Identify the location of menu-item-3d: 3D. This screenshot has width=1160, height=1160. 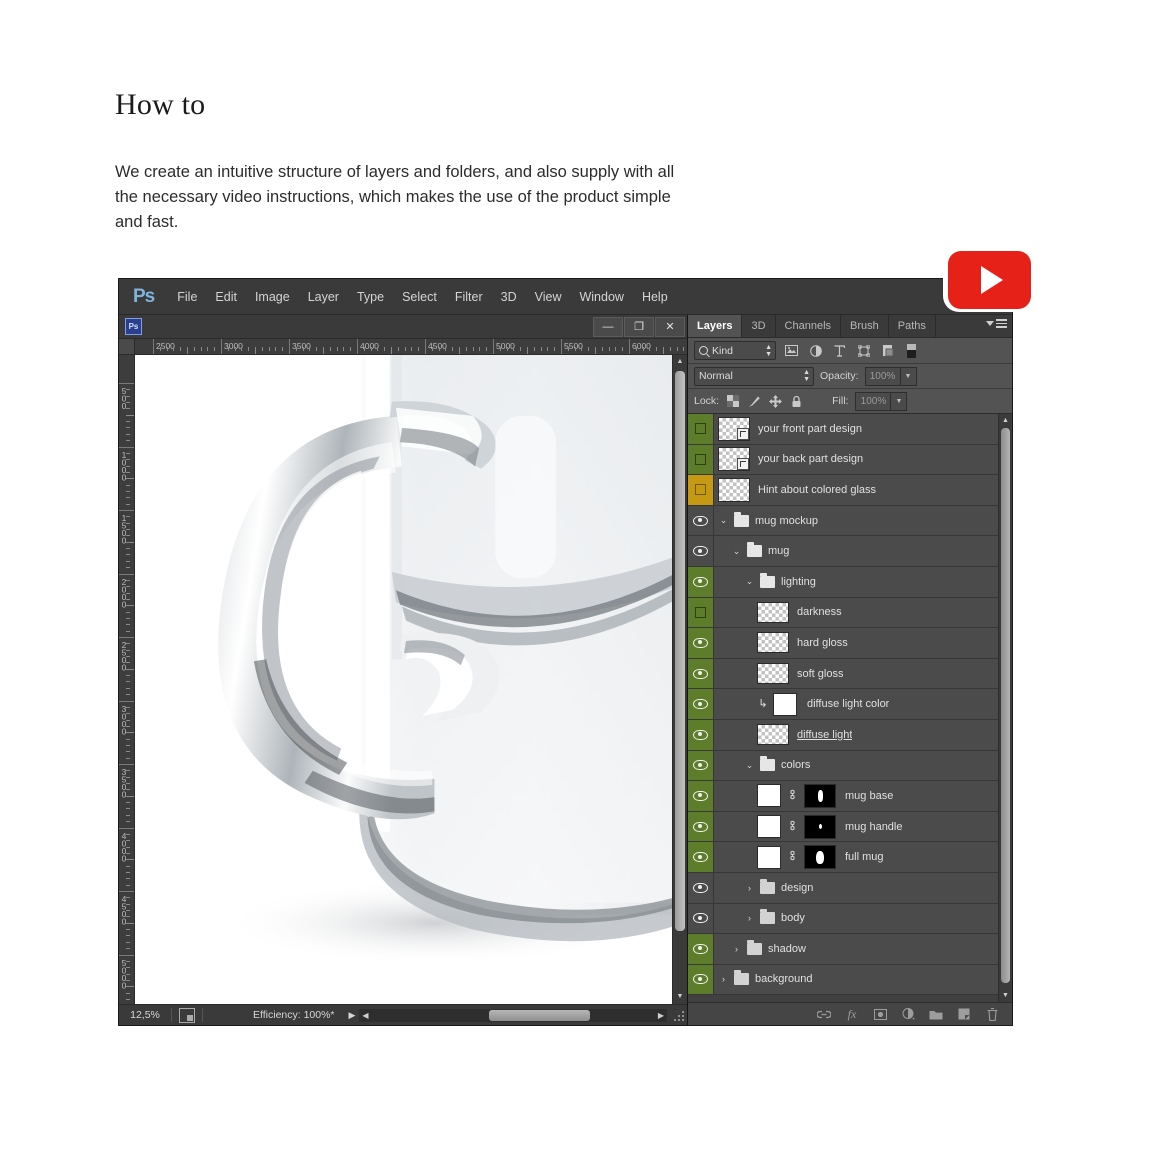
(509, 297).